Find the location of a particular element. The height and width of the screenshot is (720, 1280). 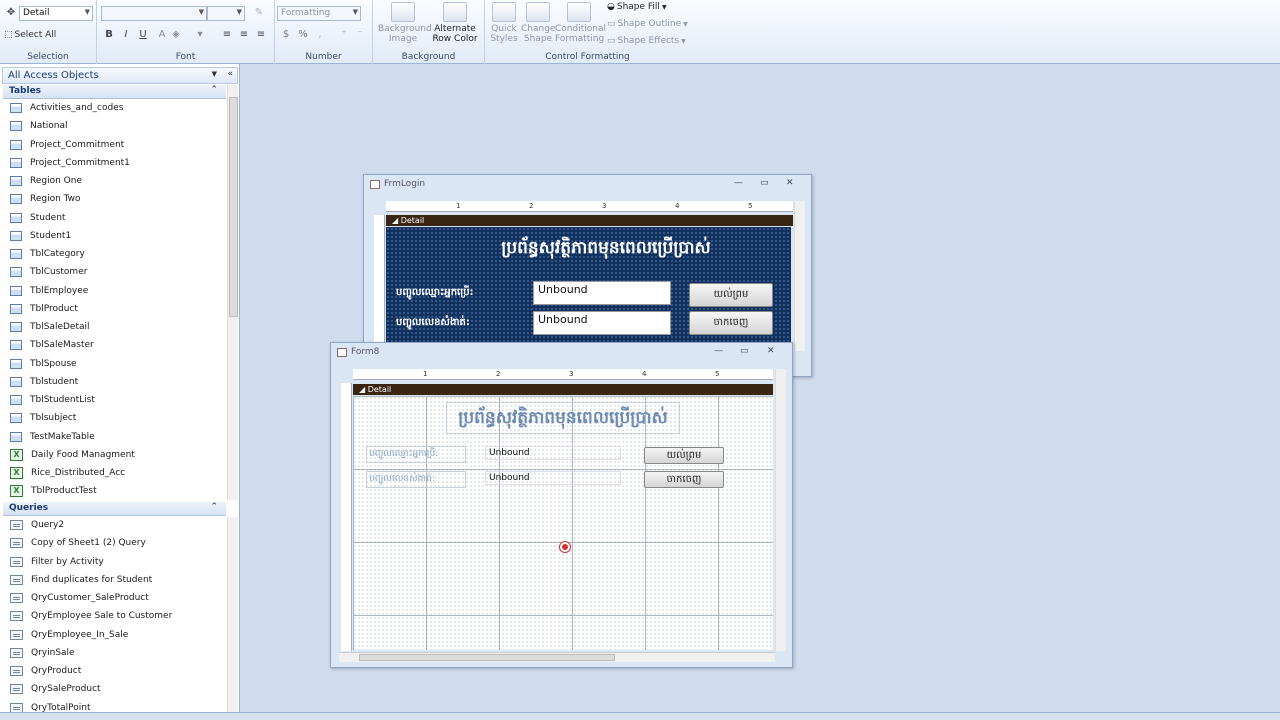

fill-color-icon: ◈ is located at coordinates (176, 35).